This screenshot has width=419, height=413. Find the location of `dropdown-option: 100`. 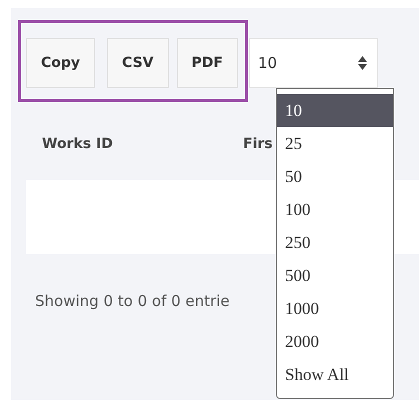

dropdown-option: 100 is located at coordinates (335, 209).